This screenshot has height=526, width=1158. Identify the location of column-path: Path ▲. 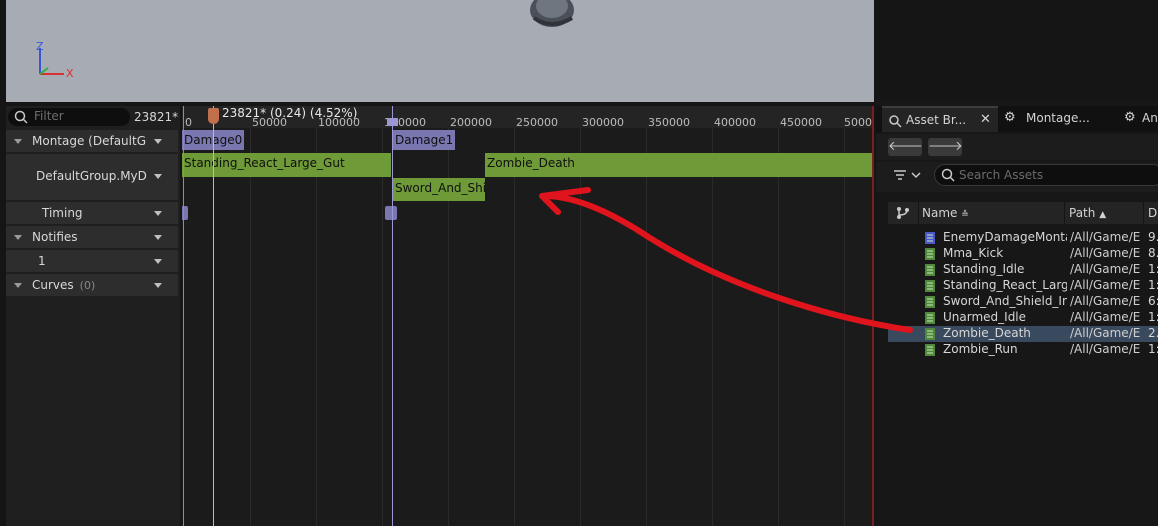
(1087, 213).